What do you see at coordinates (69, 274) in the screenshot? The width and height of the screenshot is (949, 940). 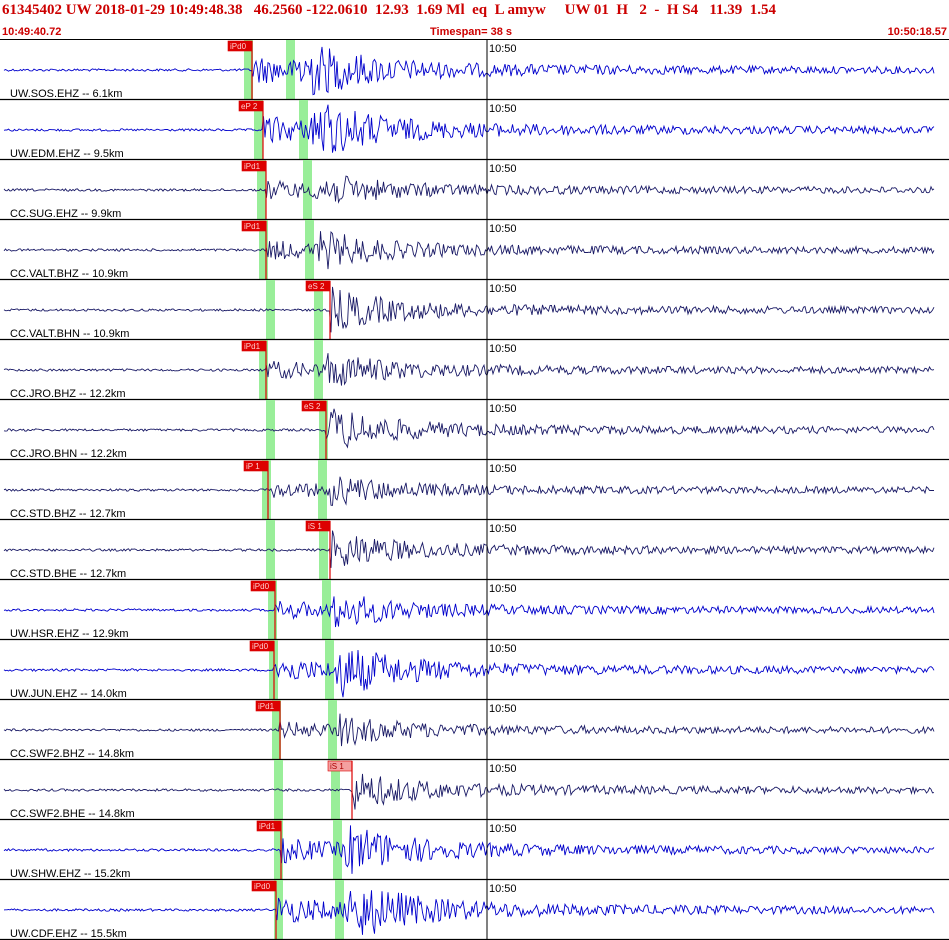 I see `station-label: CC.VALT.BHZ -- 10.9km` at bounding box center [69, 274].